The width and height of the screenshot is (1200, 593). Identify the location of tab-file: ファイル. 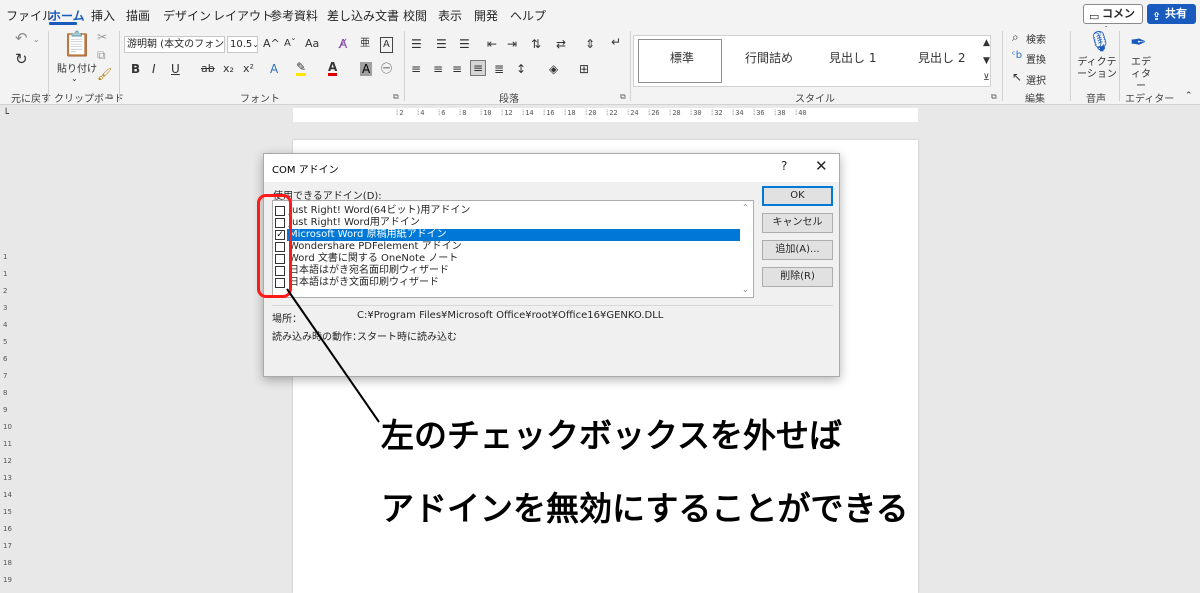
(30, 15).